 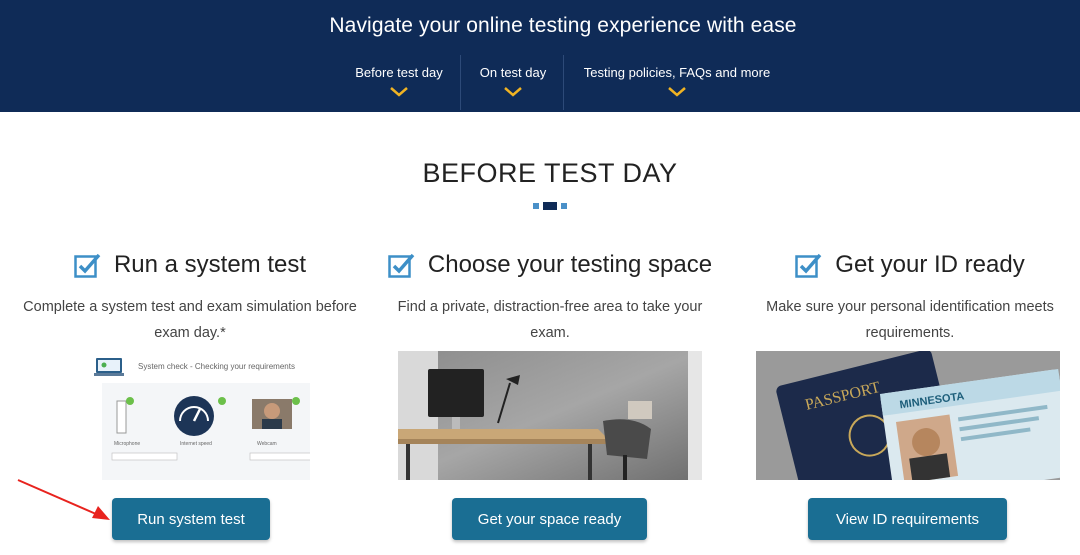 What do you see at coordinates (550, 173) in the screenshot?
I see `section-title: BEFORE TEST DAY` at bounding box center [550, 173].